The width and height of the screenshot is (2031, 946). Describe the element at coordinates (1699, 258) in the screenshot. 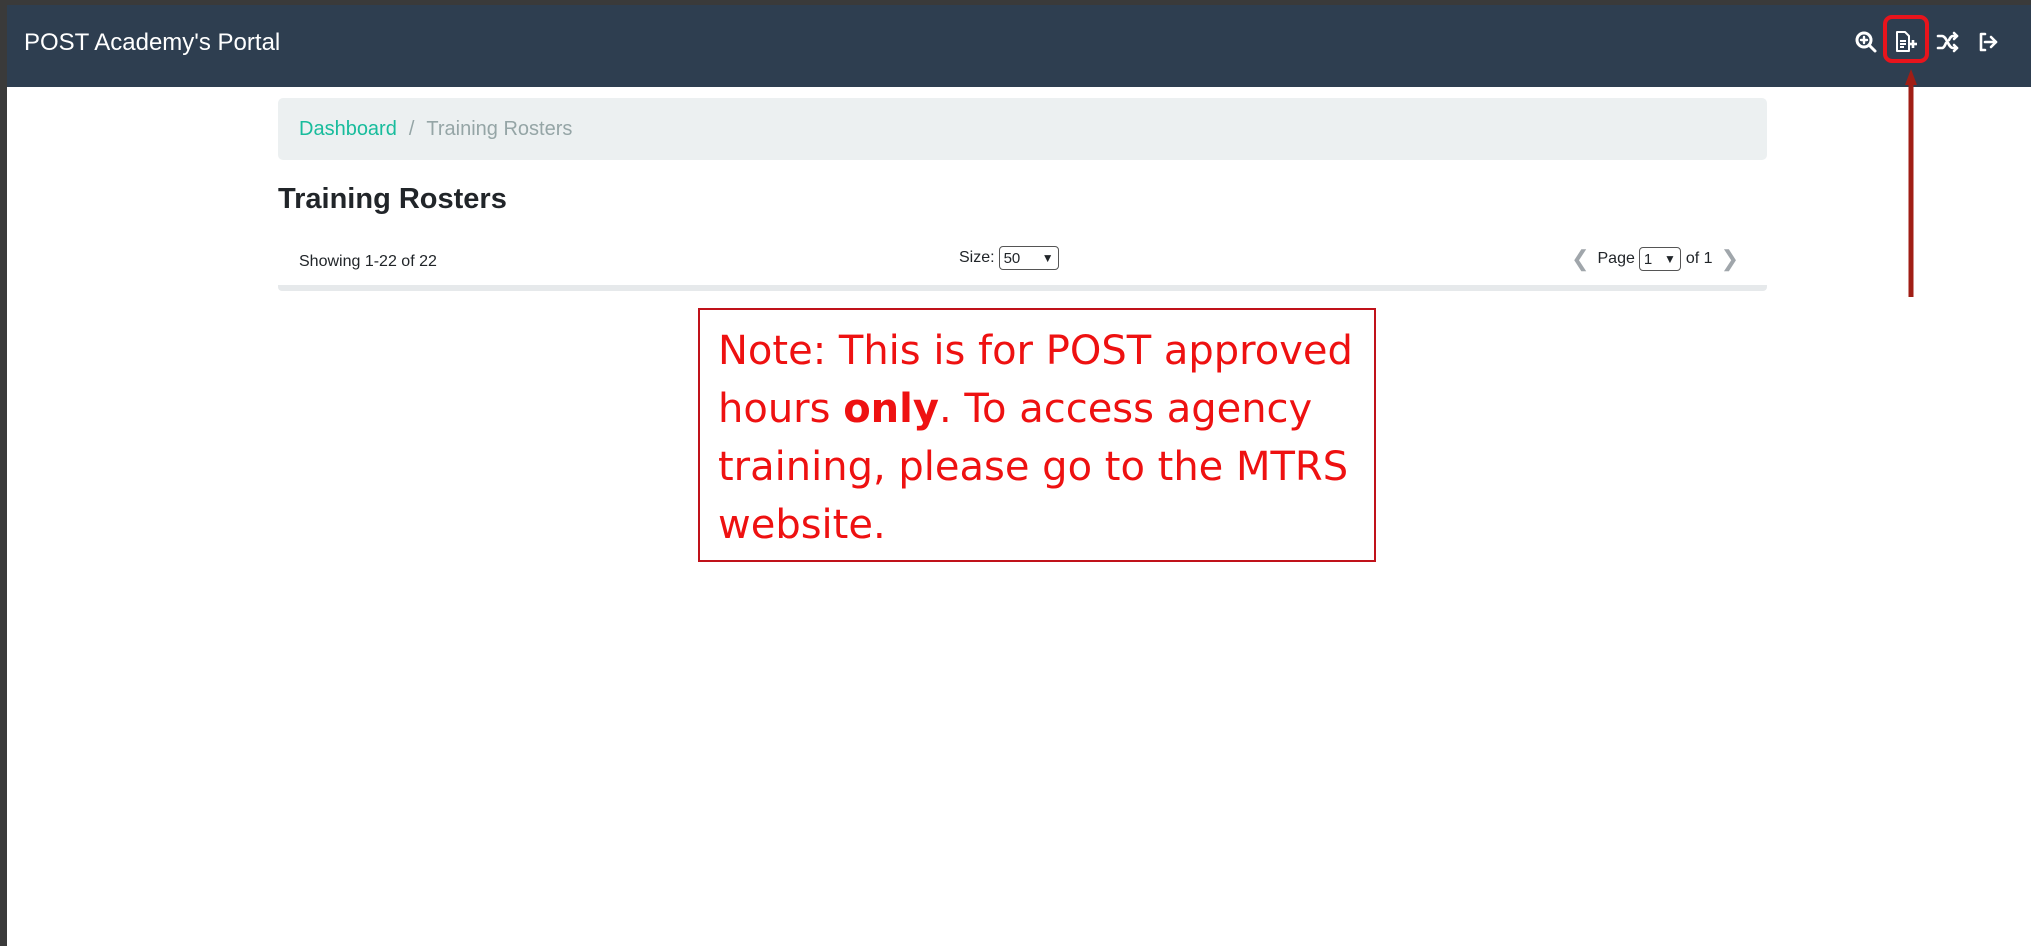

I see `page-total: of 1` at that location.